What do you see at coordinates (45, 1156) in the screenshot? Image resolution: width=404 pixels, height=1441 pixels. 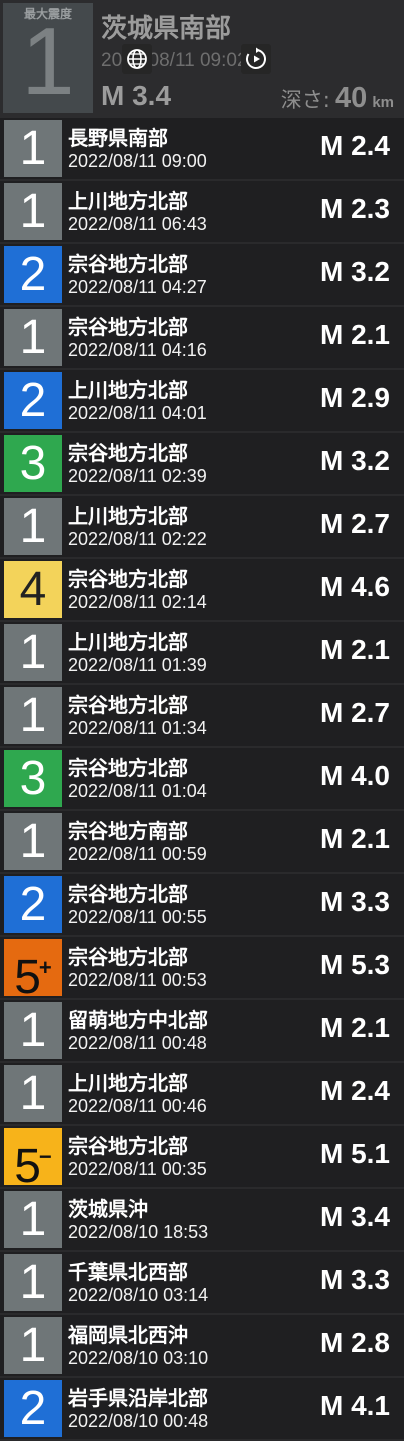 I see `intensity-modifier: −` at bounding box center [45, 1156].